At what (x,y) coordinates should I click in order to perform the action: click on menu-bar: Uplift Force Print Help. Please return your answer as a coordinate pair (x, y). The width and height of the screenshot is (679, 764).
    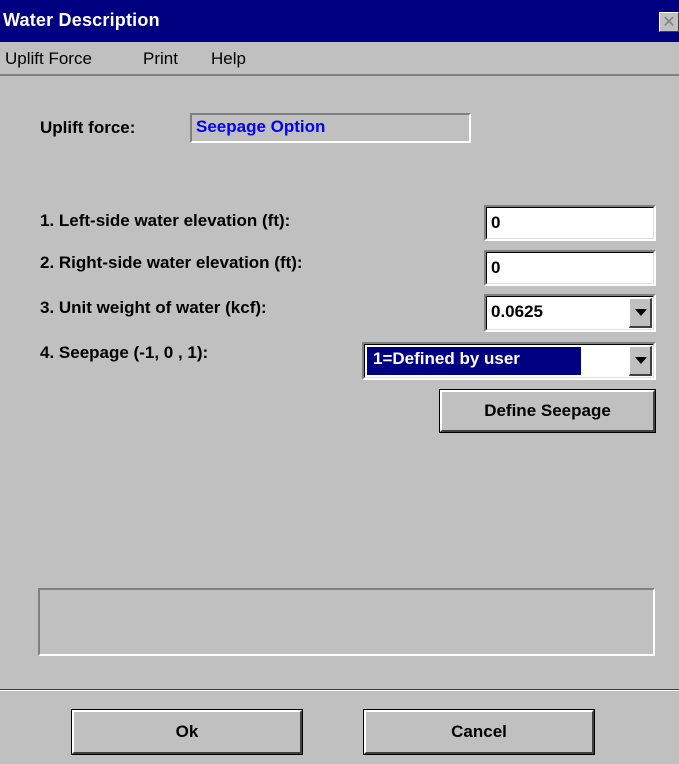
    Looking at the image, I should click on (339, 59).